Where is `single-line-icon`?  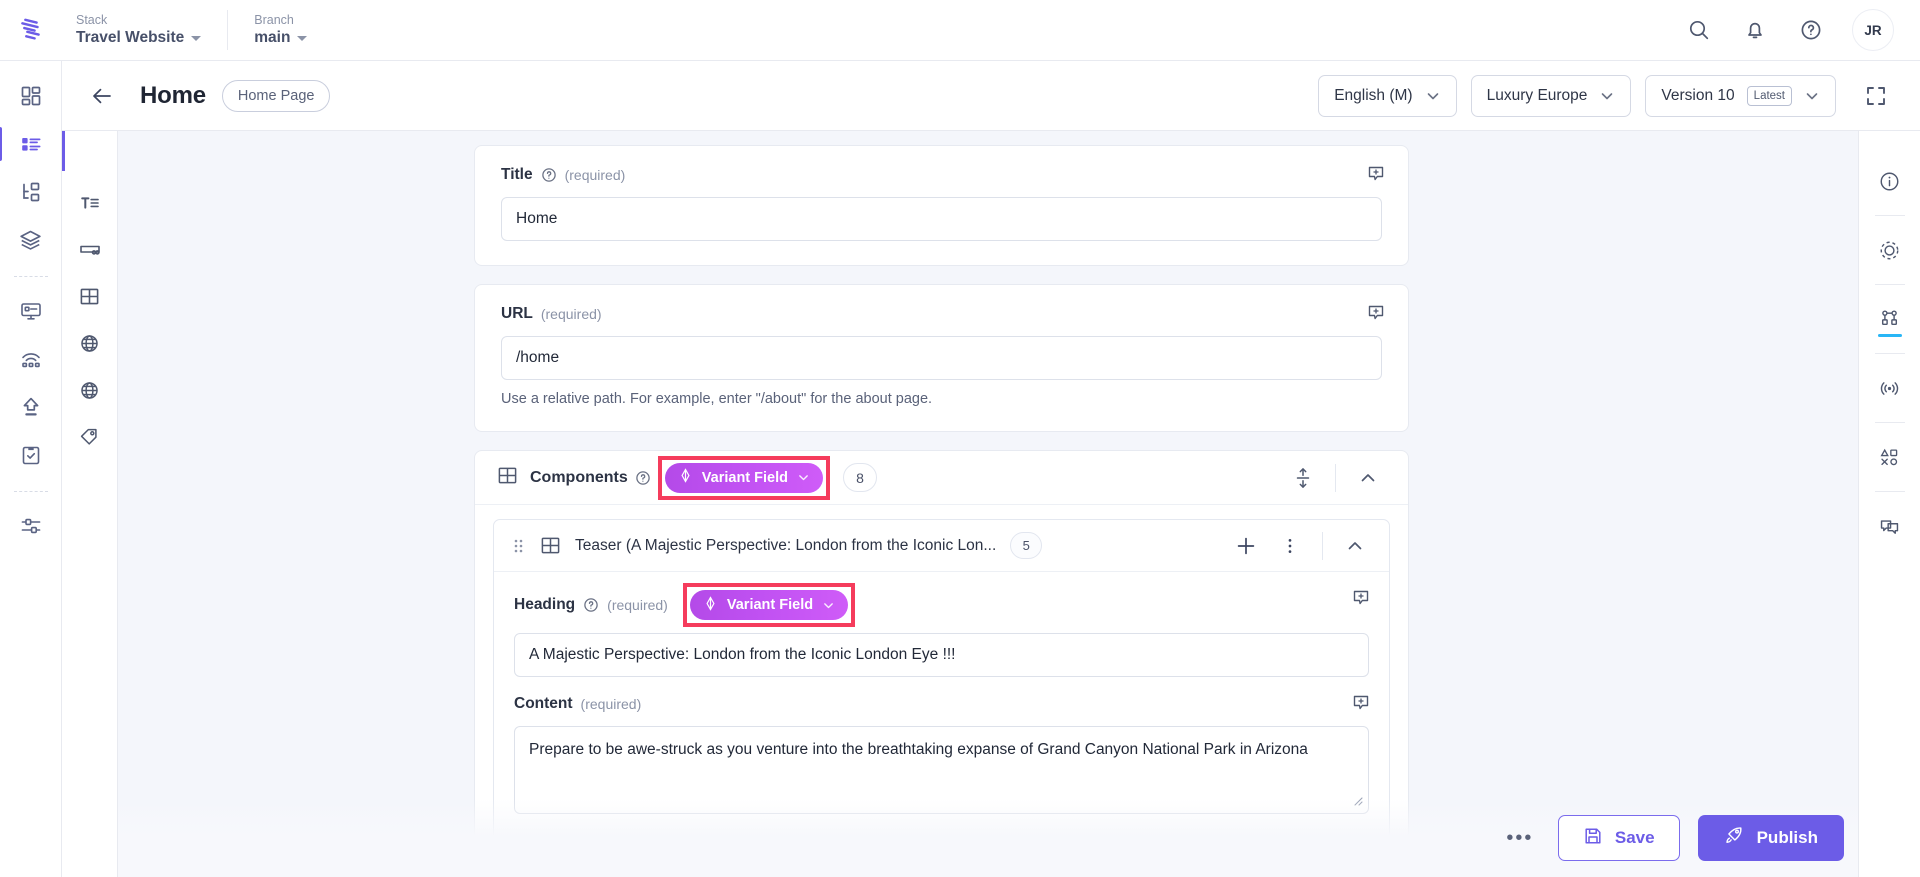
single-line-icon is located at coordinates (90, 249).